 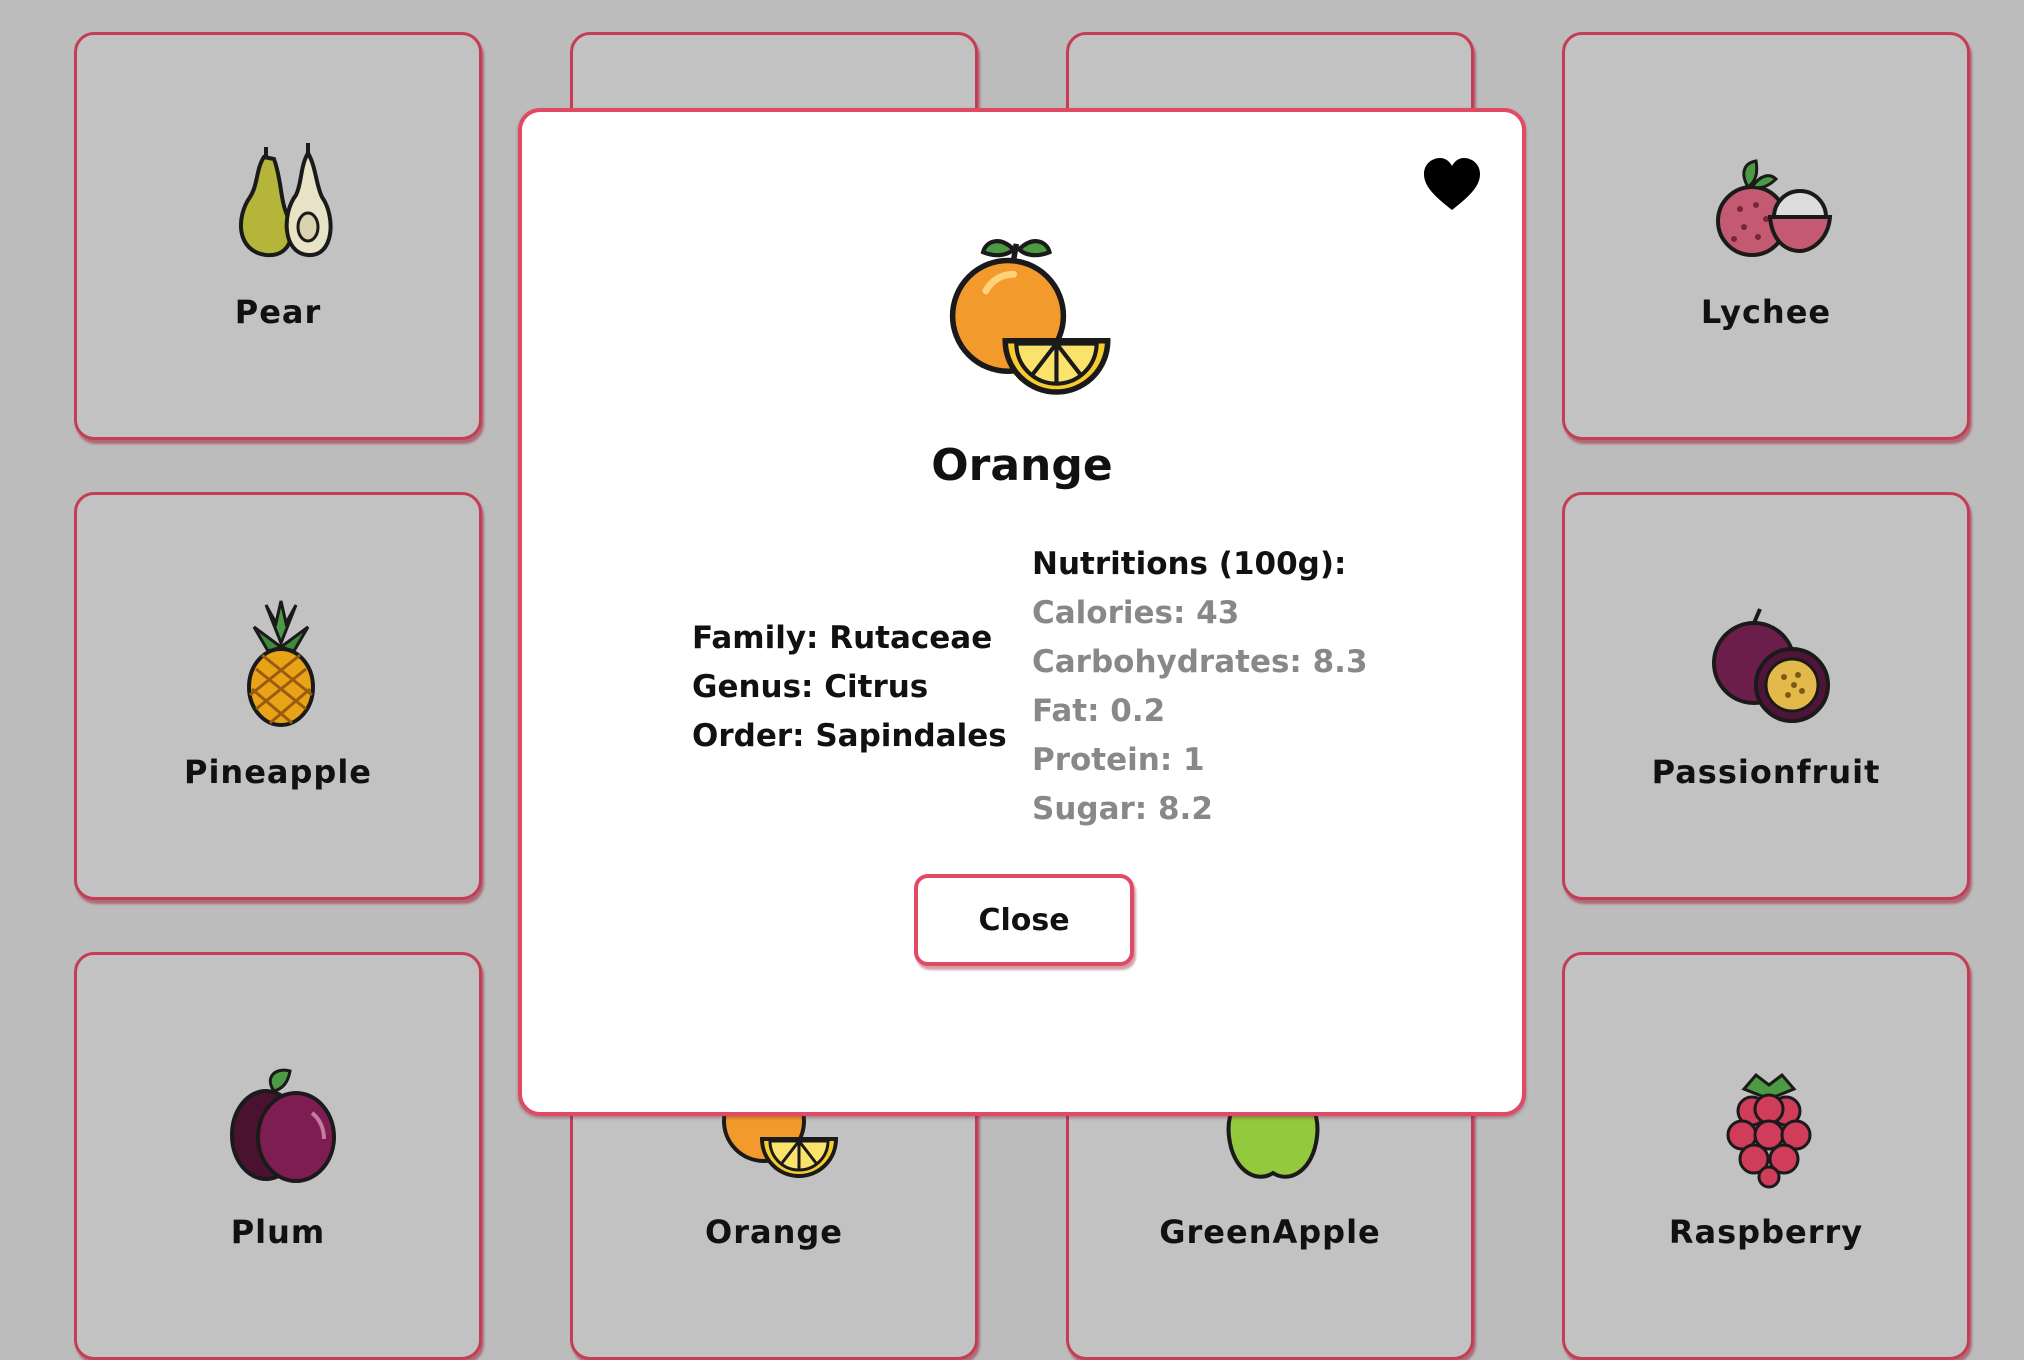 I want to click on orange-icon, so click(x=1026, y=320).